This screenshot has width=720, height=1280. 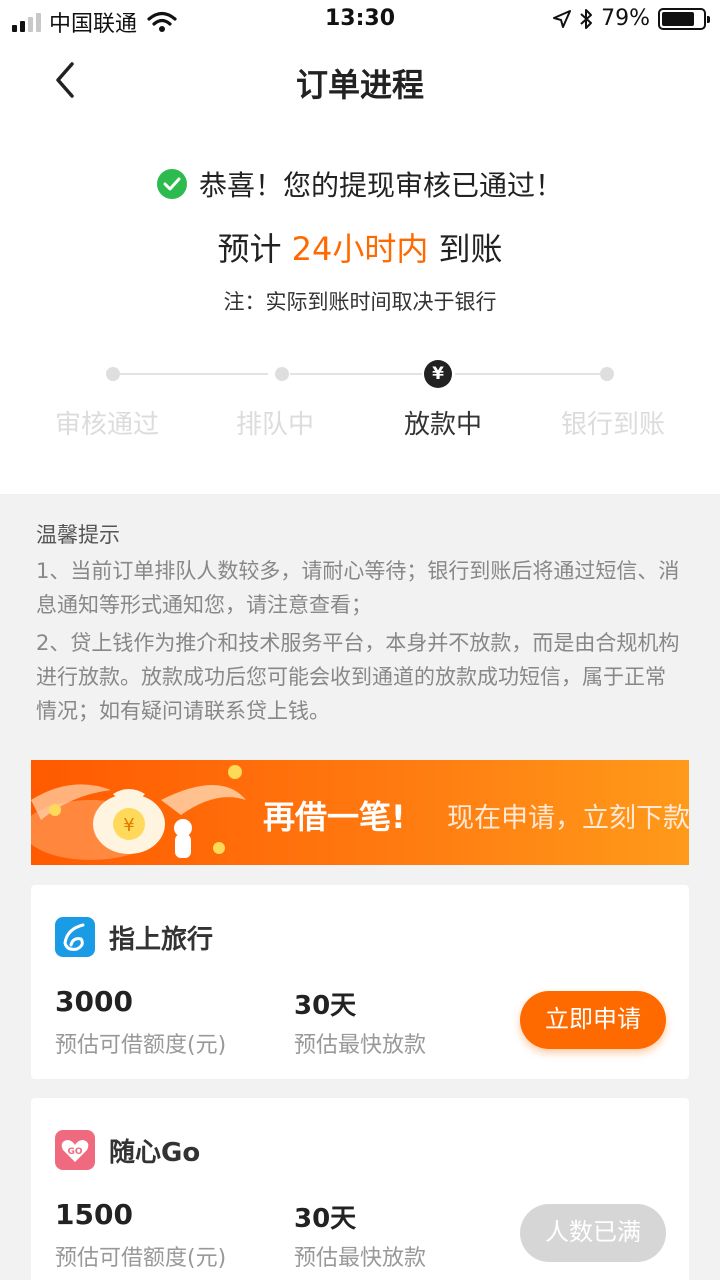 What do you see at coordinates (442, 425) in the screenshot?
I see `step-label-3: 放款中` at bounding box center [442, 425].